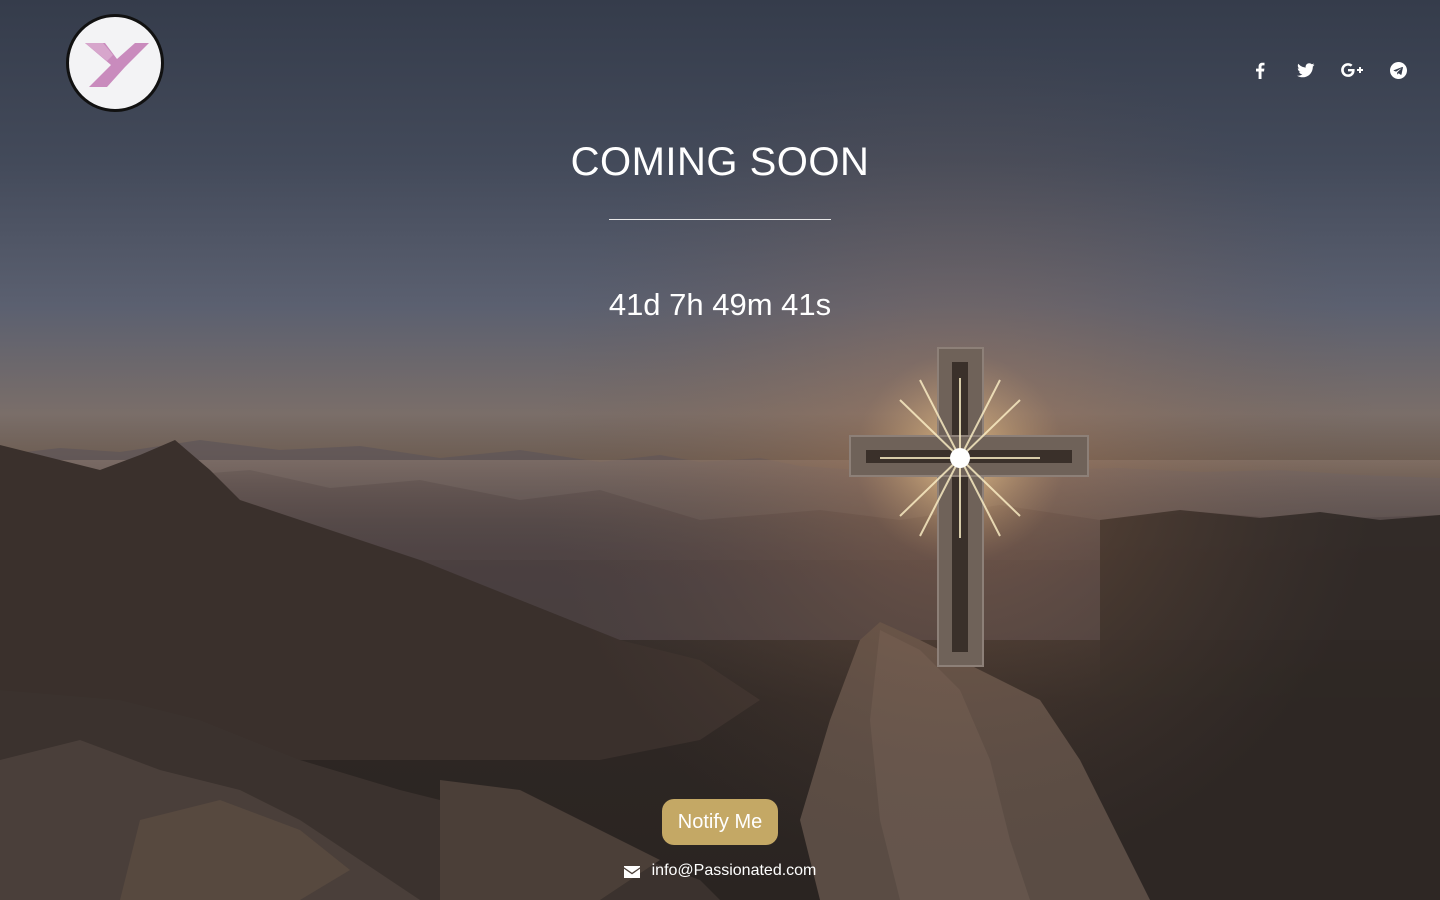 This screenshot has height=900, width=1440. What do you see at coordinates (1352, 70) in the screenshot?
I see `google-plus-icon` at bounding box center [1352, 70].